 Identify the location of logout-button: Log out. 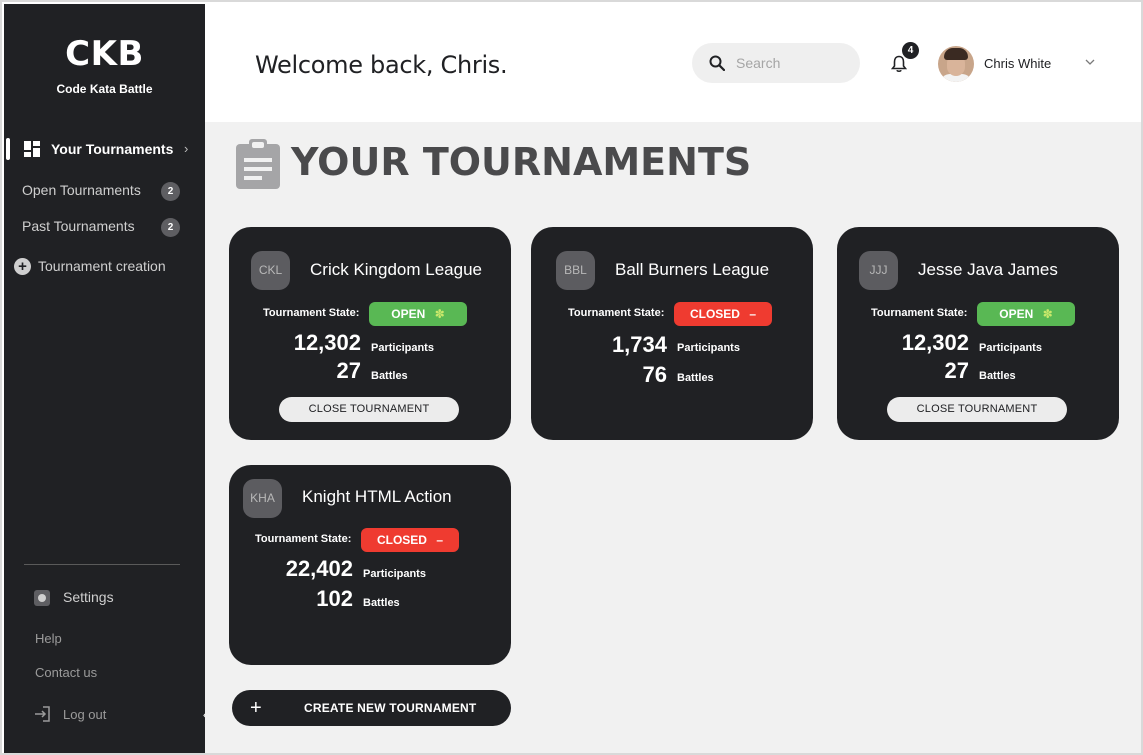
(94, 715).